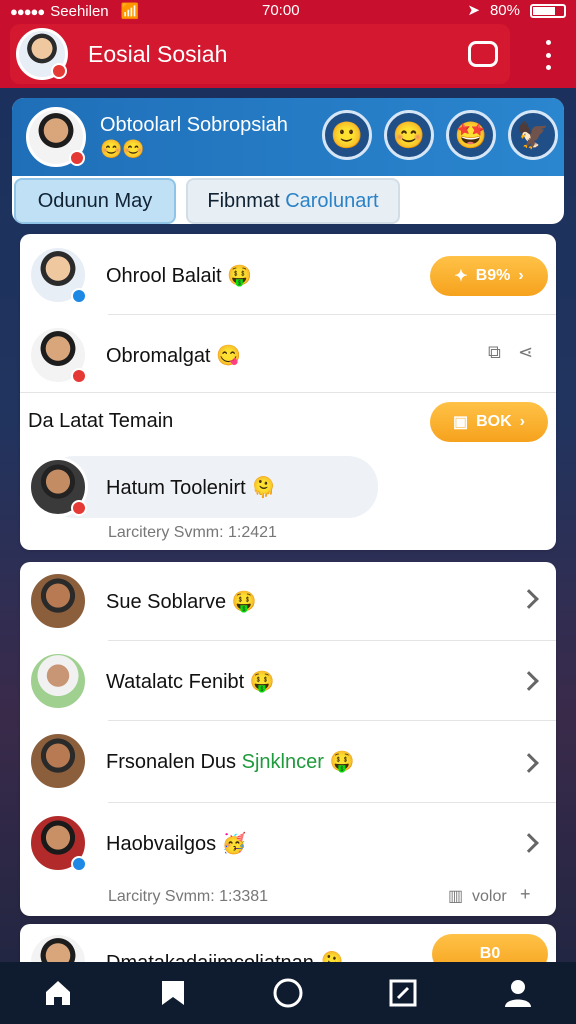 This screenshot has width=576, height=1024. What do you see at coordinates (190, 681) in the screenshot?
I see `list-item-name: Watalatc Fenibt 🤑` at bounding box center [190, 681].